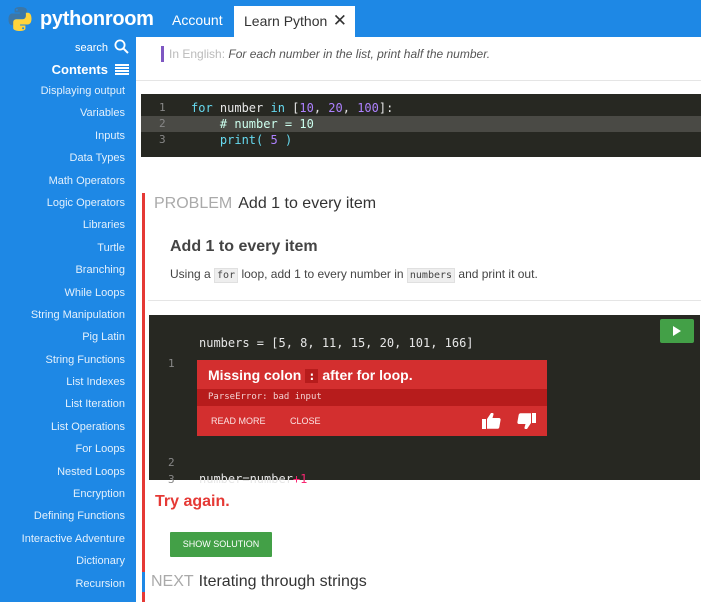 The height and width of the screenshot is (602, 701). What do you see at coordinates (197, 54) in the screenshot?
I see `english-prefix: In English:` at bounding box center [197, 54].